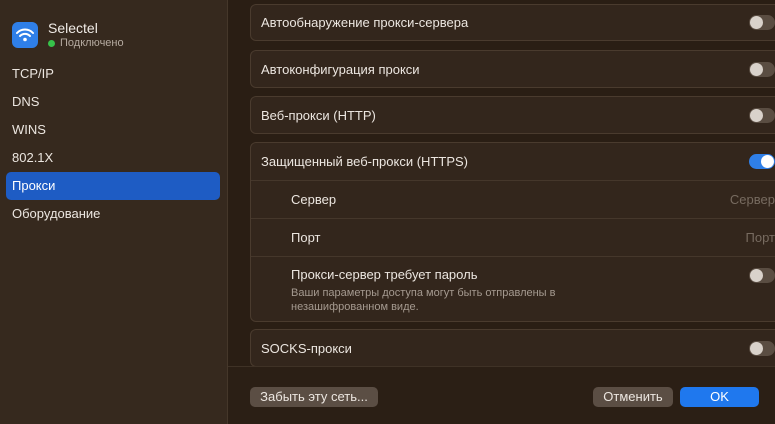 This screenshot has height=424, width=775. I want to click on web-https-label: Защищенный веб-прокси (HTTPS), so click(364, 161).